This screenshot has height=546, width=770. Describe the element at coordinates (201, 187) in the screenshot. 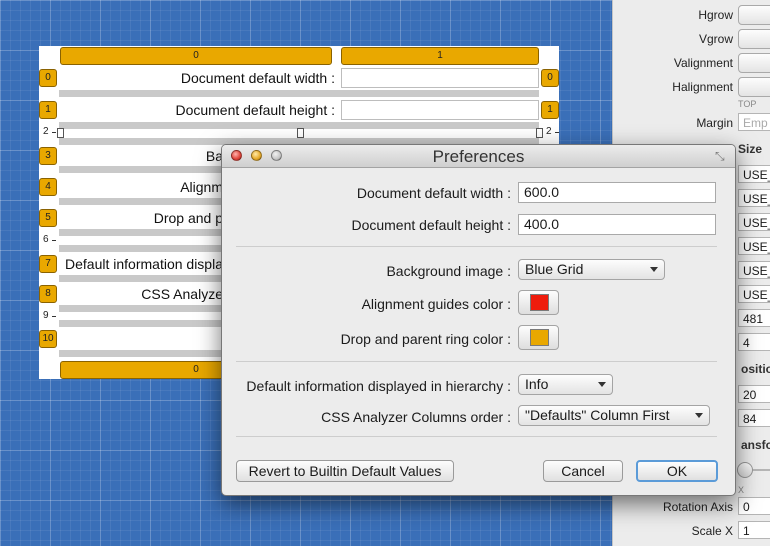

I see `grid-label-alignment: Alignm` at that location.